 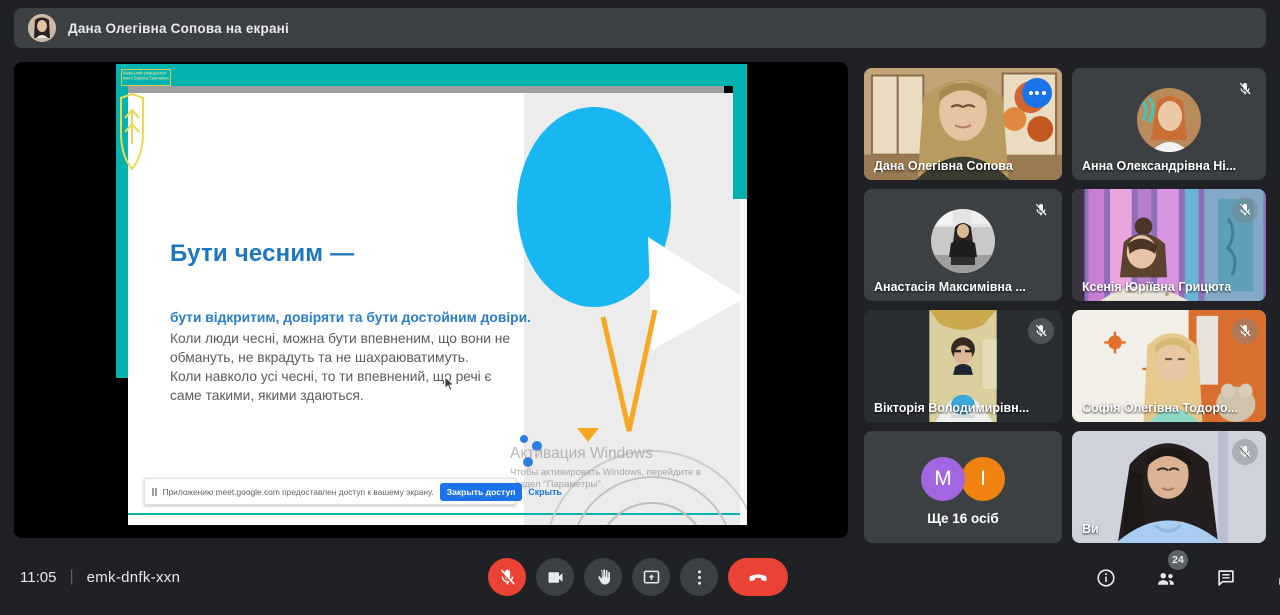 I want to click on slide-decor-shapes, so click(x=632, y=316).